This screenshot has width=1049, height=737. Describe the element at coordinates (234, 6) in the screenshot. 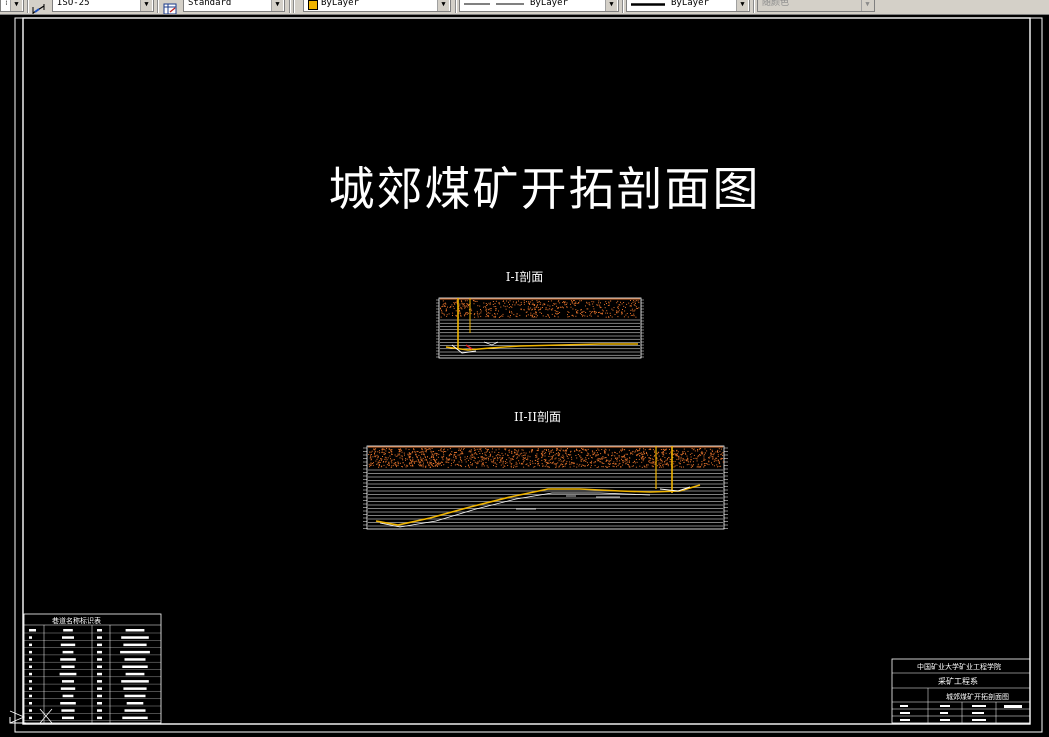

I see `table-style-dropdown: Standard ▼` at that location.